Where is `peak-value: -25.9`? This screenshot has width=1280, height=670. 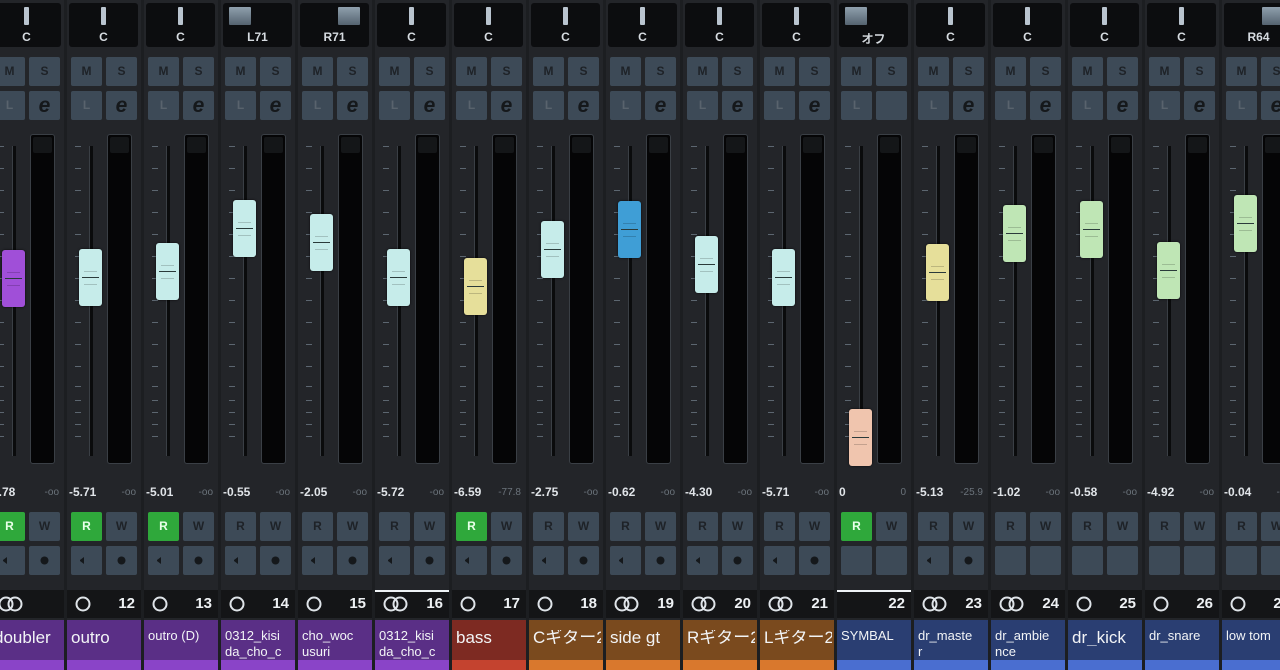
peak-value: -25.9 is located at coordinates (971, 492).